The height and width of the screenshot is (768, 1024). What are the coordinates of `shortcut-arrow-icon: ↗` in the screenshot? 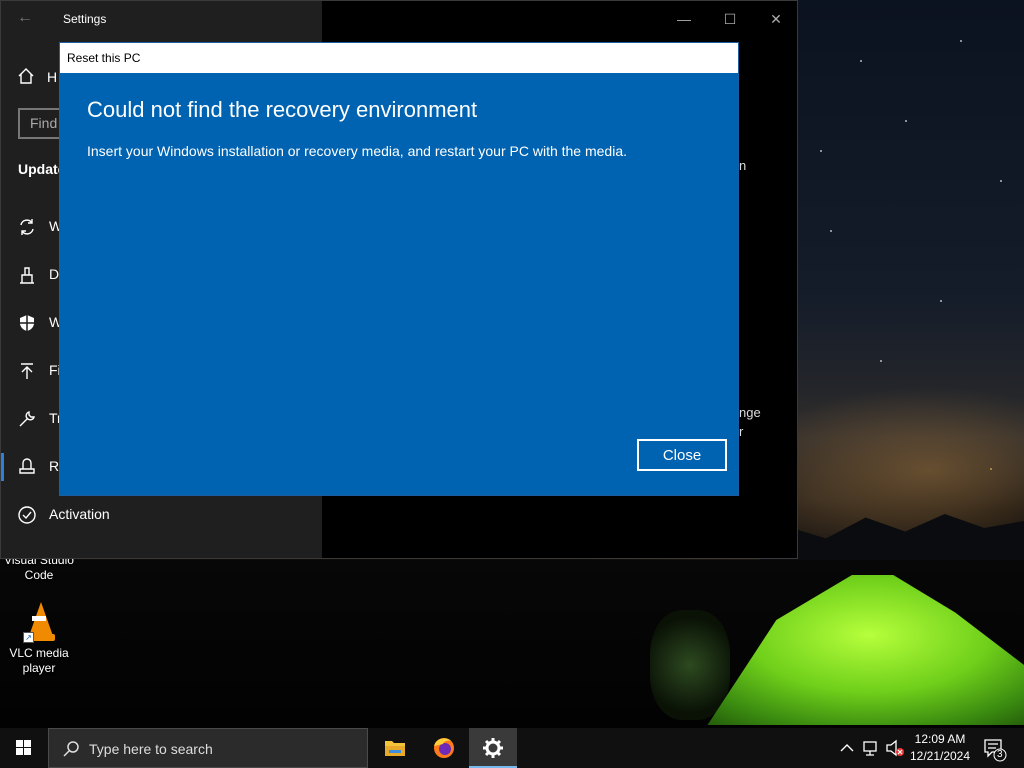 It's located at (28, 637).